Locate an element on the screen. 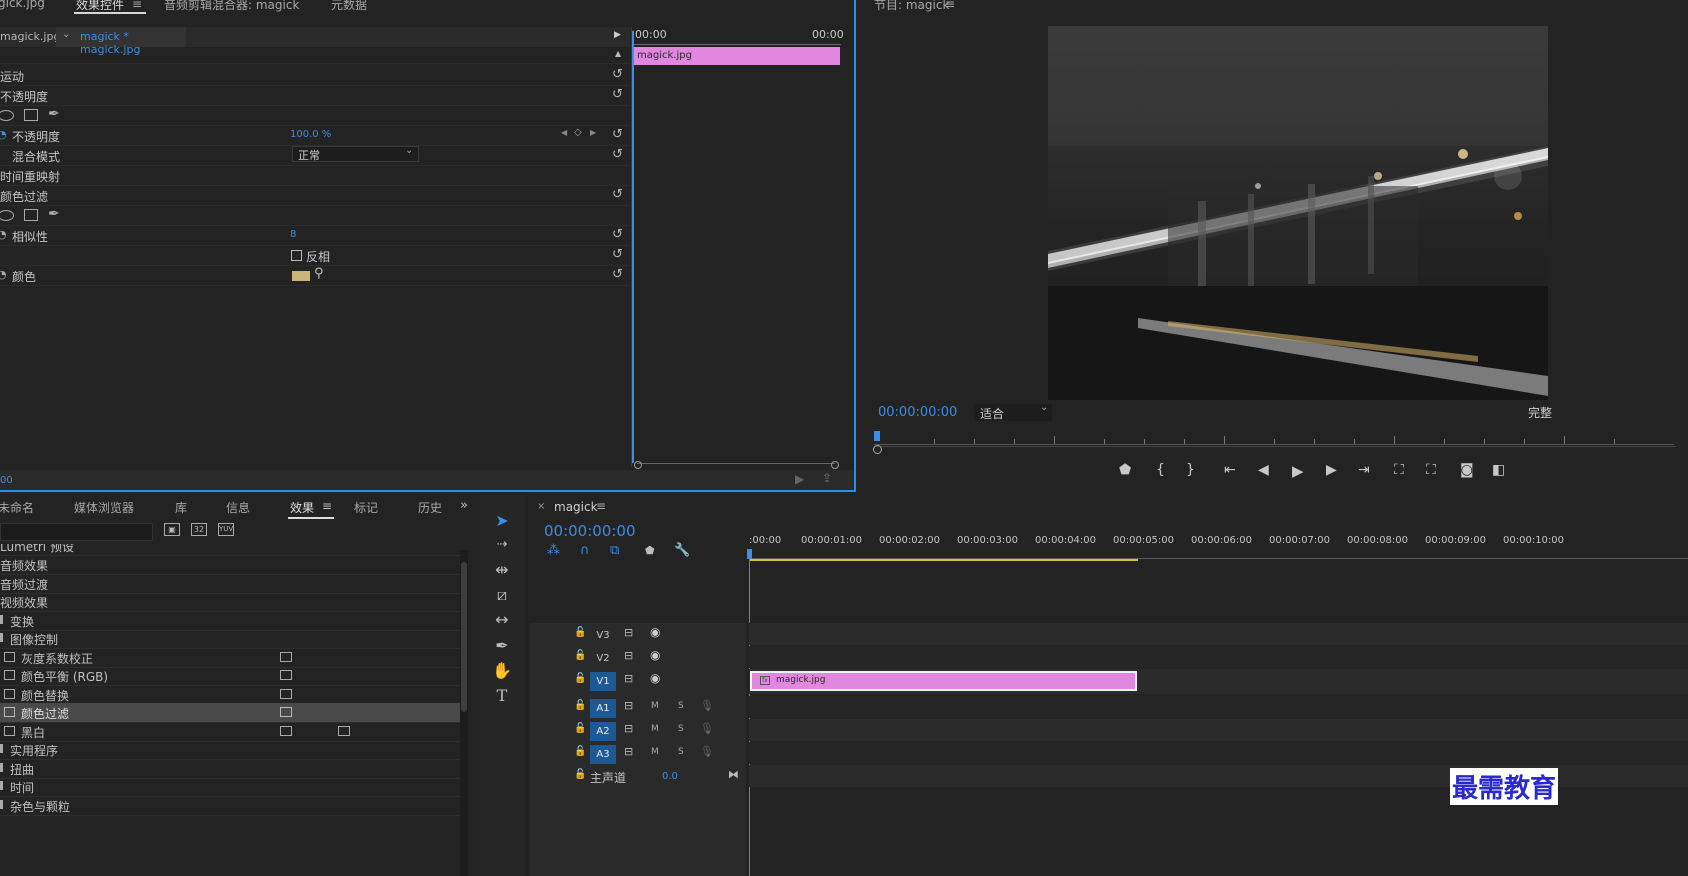  zoom-handle is located at coordinates (877, 449).